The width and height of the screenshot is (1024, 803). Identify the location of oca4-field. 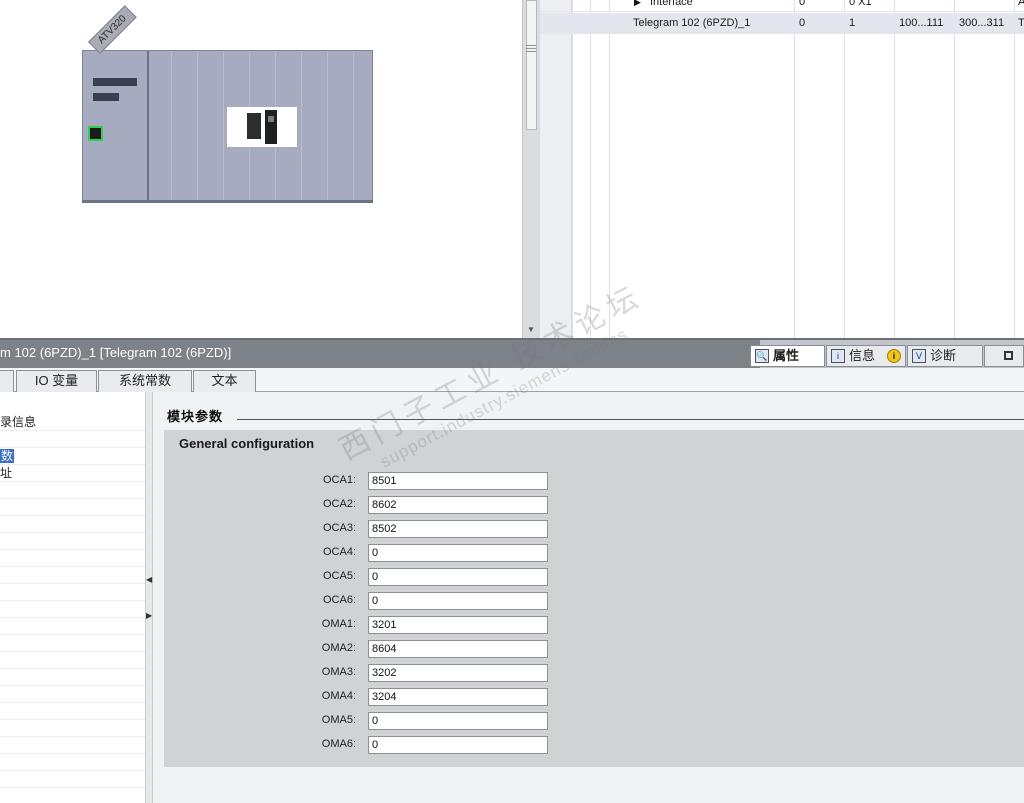
(458, 553).